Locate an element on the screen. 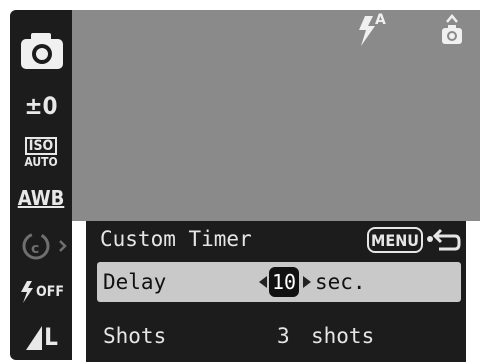  shots-value: 3 is located at coordinates (283, 336).